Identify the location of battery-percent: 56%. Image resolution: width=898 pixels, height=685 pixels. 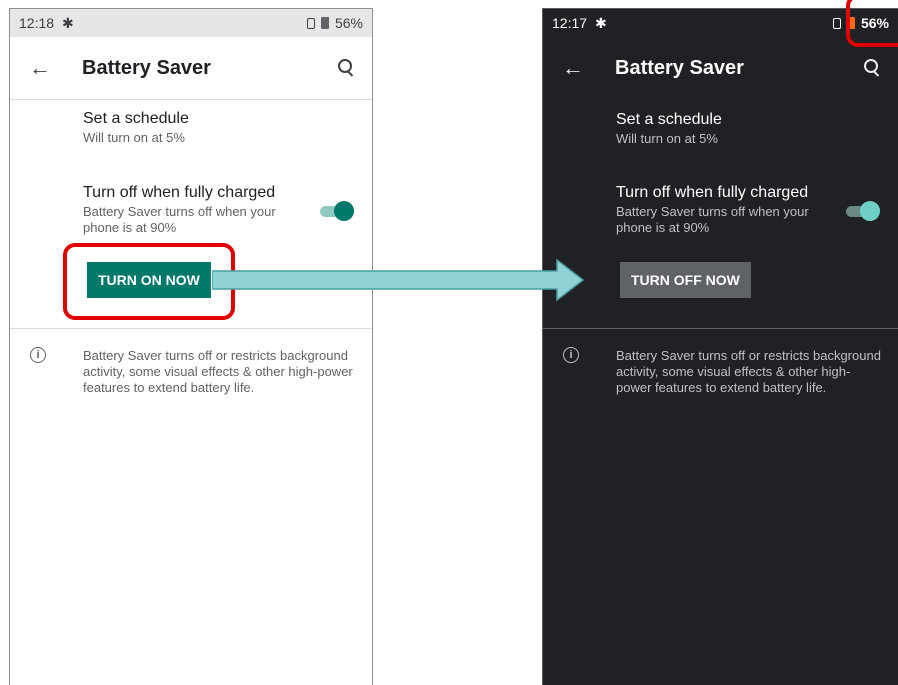
(348, 23).